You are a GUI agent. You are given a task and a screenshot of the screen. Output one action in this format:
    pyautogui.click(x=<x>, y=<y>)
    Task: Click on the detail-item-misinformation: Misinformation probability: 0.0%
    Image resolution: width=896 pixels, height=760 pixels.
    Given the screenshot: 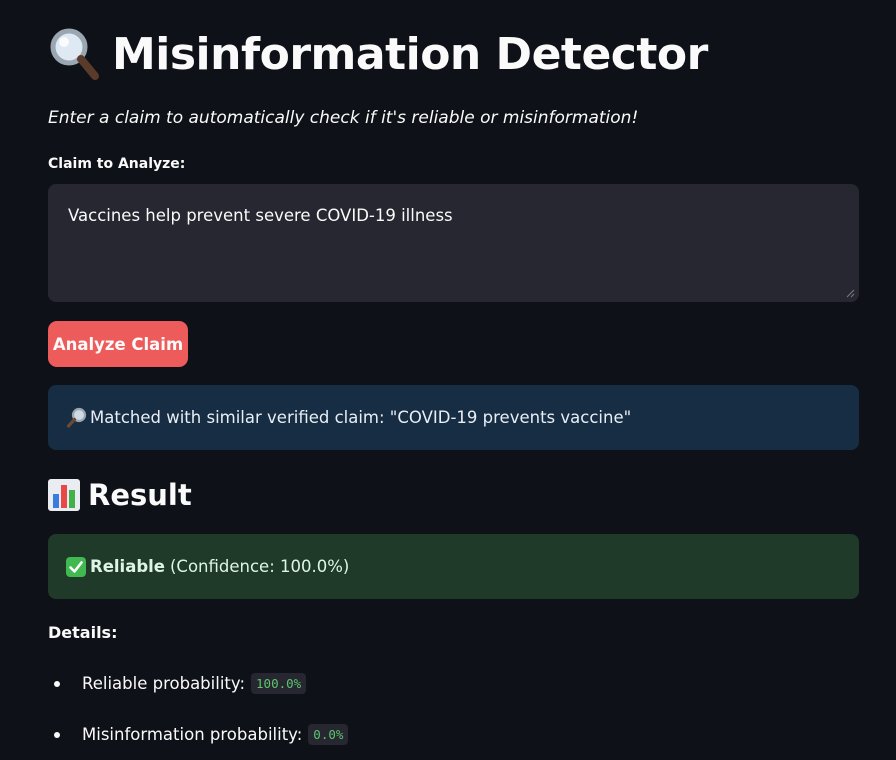 What is the action you would take?
    pyautogui.click(x=201, y=734)
    